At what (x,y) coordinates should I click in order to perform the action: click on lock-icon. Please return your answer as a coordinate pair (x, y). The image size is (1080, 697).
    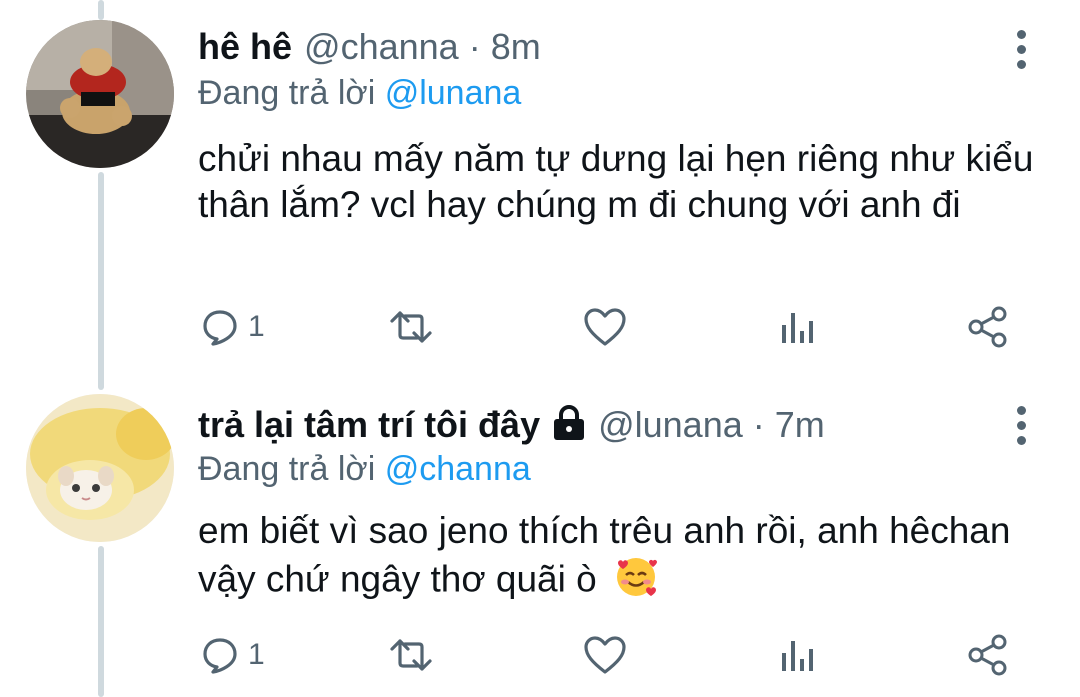
    Looking at the image, I should click on (569, 425).